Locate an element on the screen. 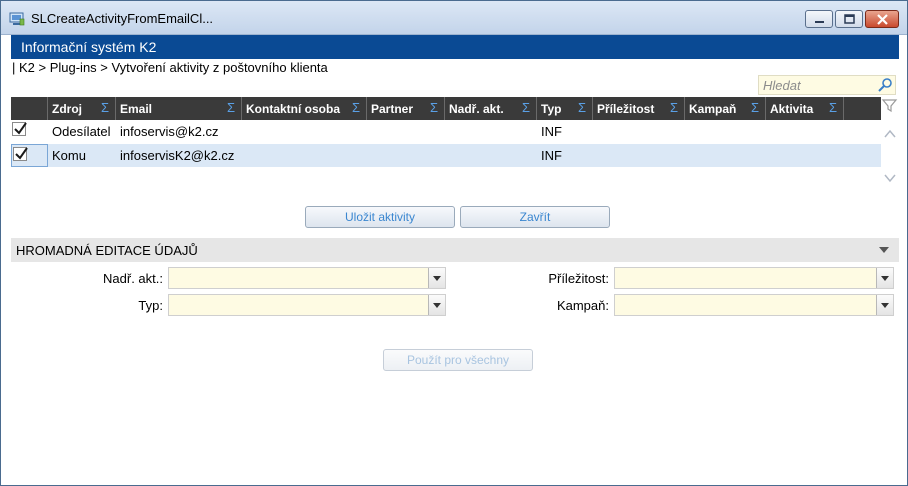  column-label: Zdroj is located at coordinates (67, 109).